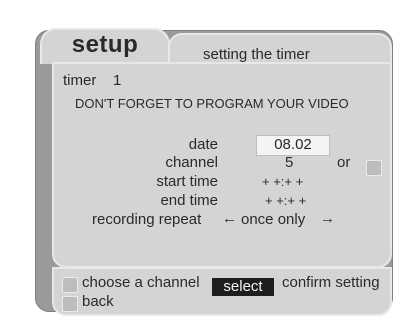 The width and height of the screenshot is (409, 327). I want to click on header-title: setting the timer, so click(256, 54).